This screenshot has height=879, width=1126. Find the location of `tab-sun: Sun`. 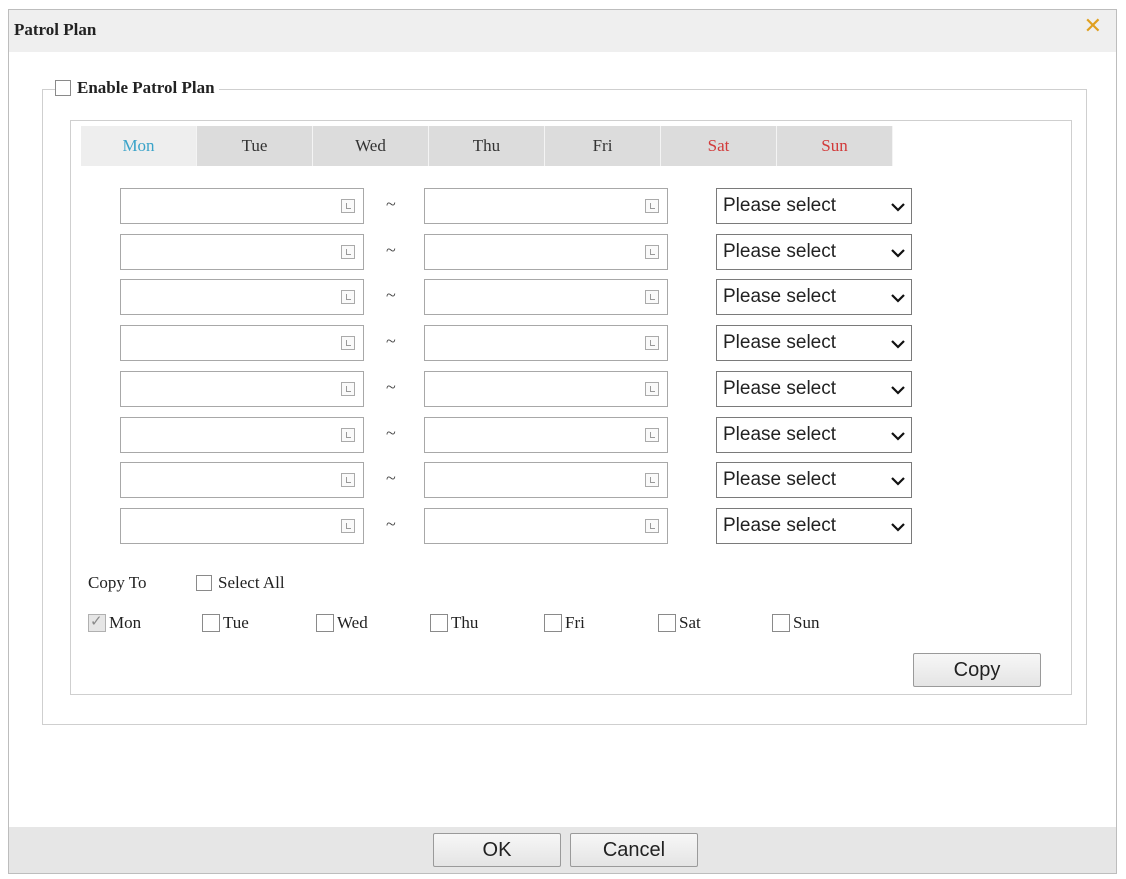

tab-sun: Sun is located at coordinates (835, 146).